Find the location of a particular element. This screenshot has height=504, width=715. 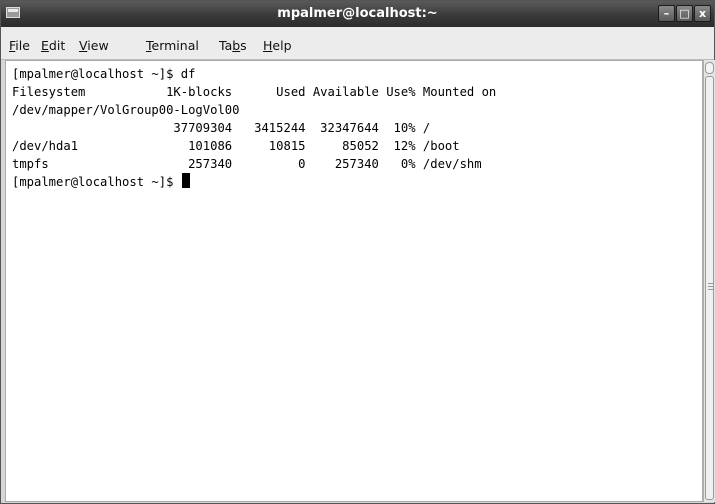

prompt-text: [mpalmer@localhost ~]$ is located at coordinates (96, 182).